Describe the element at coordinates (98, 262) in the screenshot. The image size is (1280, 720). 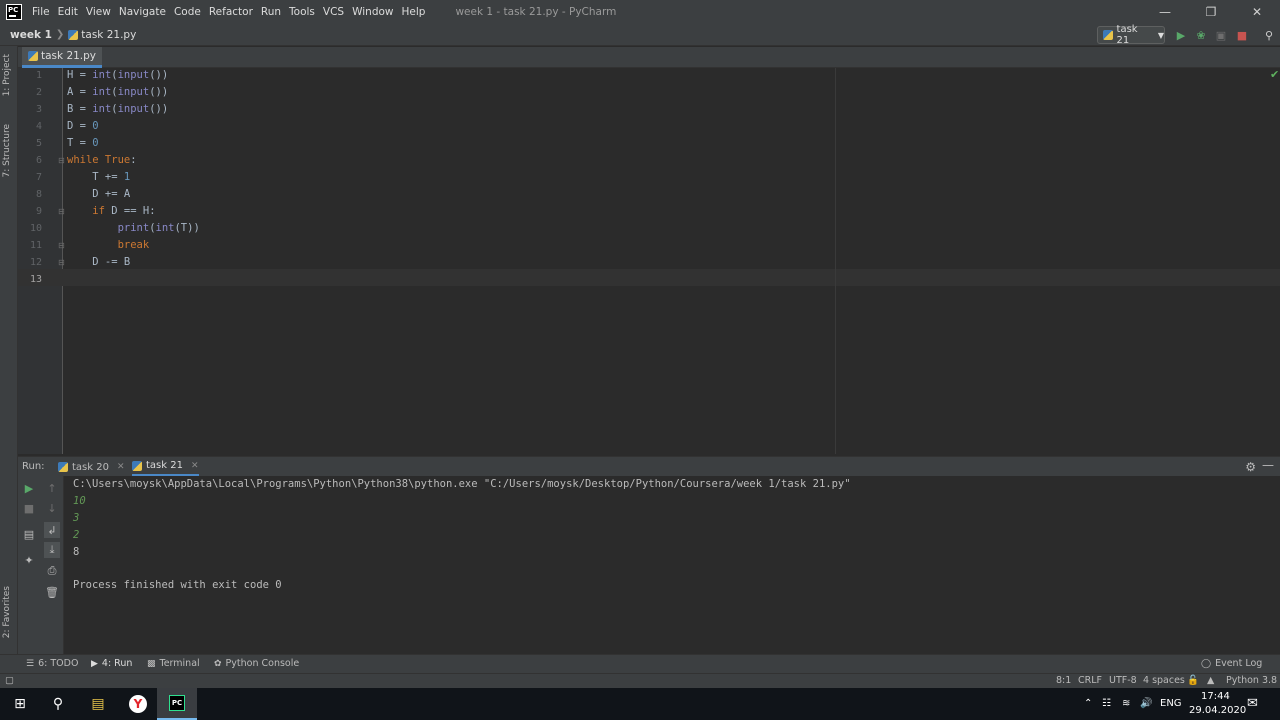
I see `code-line: D -= B` at that location.